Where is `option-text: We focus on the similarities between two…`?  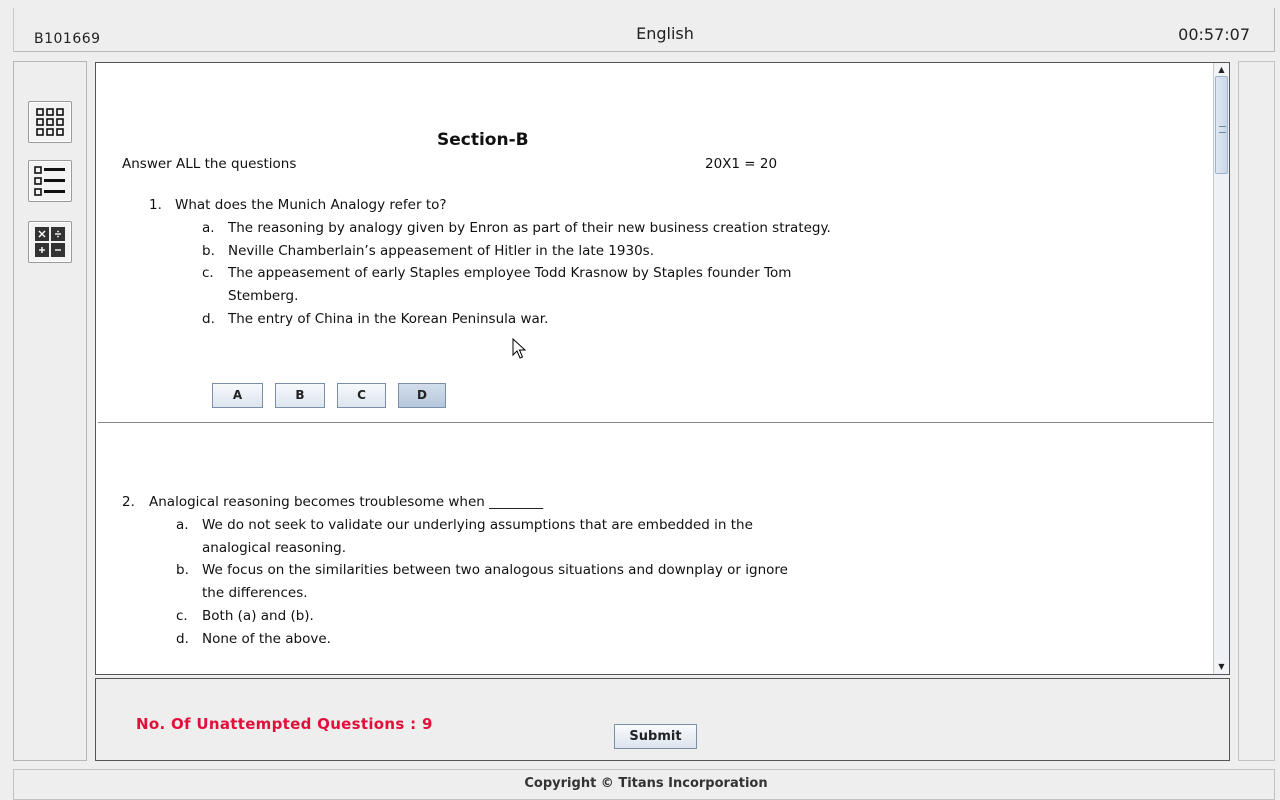 option-text: We focus on the similarities between two… is located at coordinates (495, 570).